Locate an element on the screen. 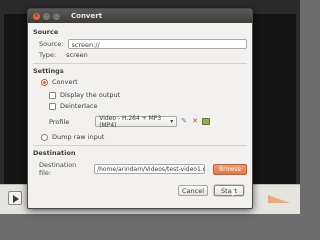 Image resolution: width=320 pixels, height=240 pixels. profile-row: Profile Video - H.264 + MP3 (MP4) ▾ ✎ ✕ is located at coordinates (148, 121).